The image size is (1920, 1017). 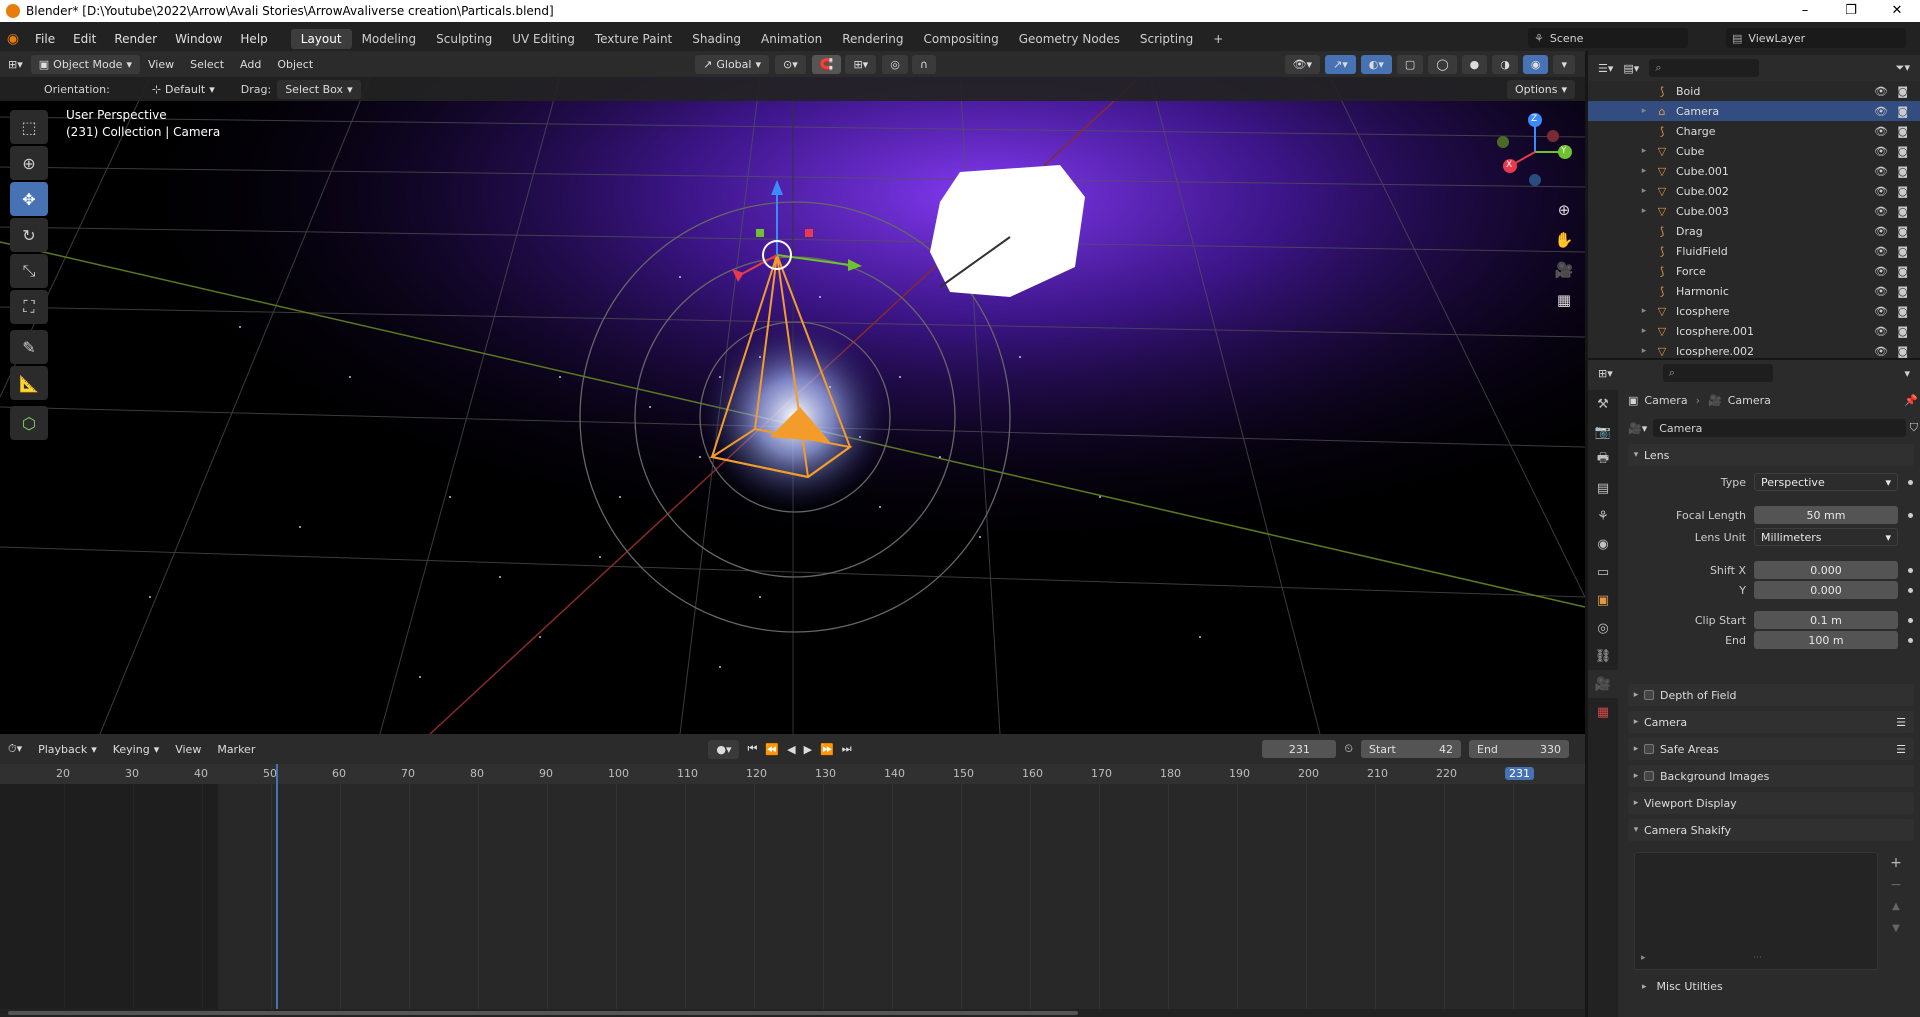 What do you see at coordinates (752, 749) in the screenshot?
I see `jump-start-icon: ⏮` at bounding box center [752, 749].